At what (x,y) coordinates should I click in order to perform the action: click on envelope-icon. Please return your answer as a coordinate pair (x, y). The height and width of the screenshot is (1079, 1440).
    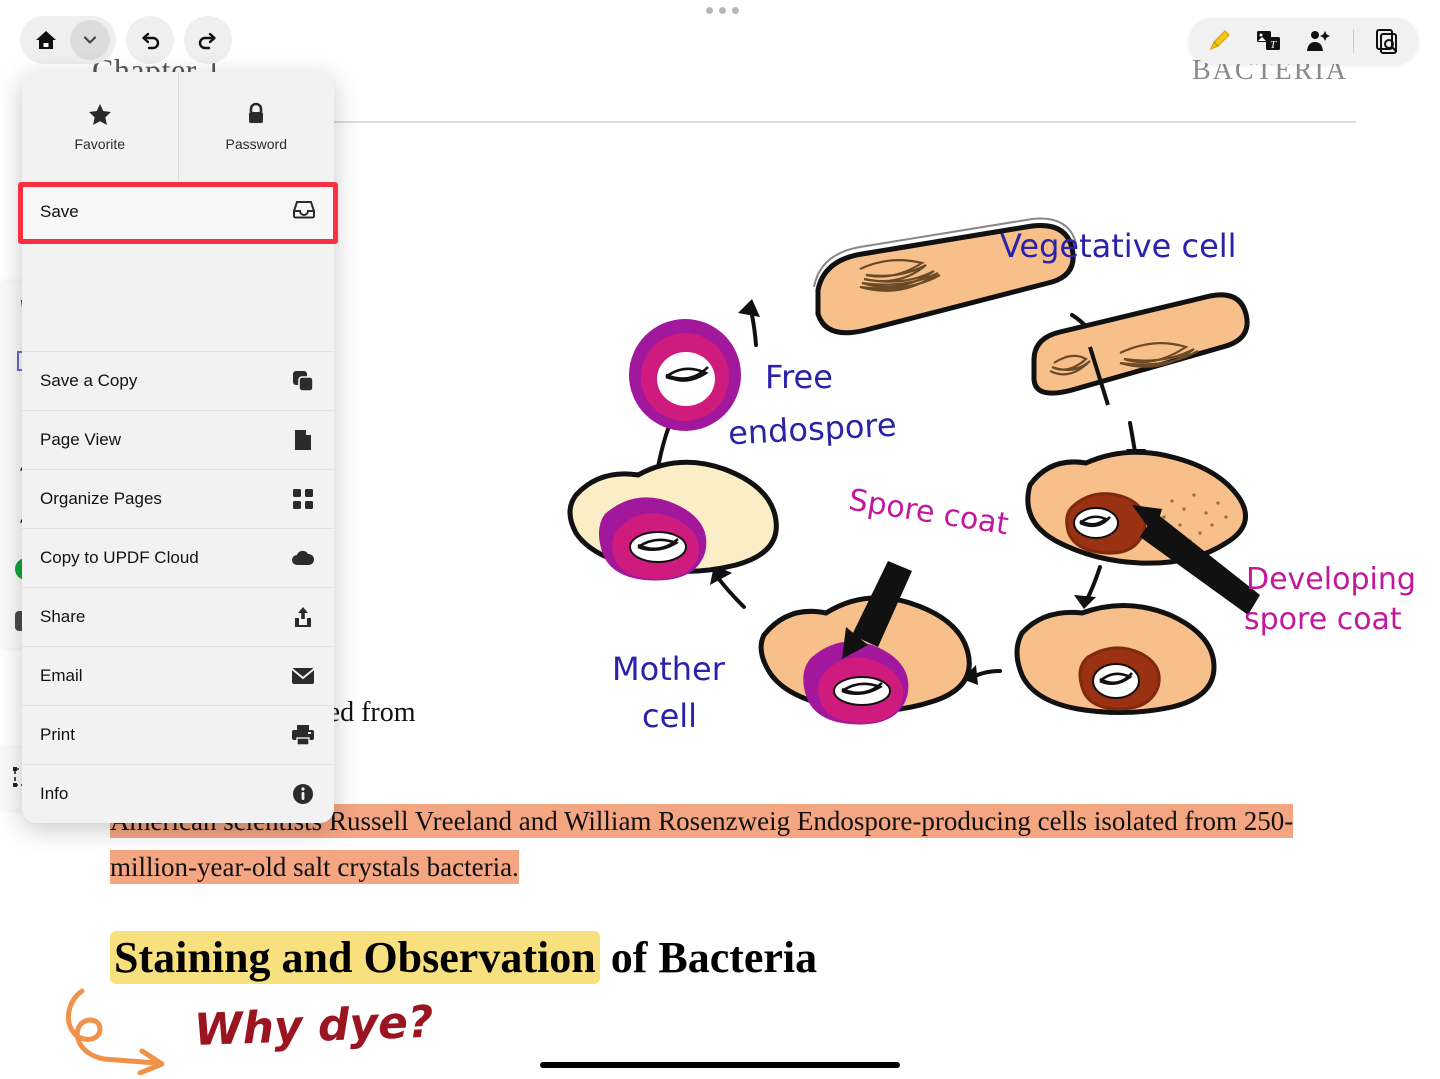
    Looking at the image, I should click on (303, 676).